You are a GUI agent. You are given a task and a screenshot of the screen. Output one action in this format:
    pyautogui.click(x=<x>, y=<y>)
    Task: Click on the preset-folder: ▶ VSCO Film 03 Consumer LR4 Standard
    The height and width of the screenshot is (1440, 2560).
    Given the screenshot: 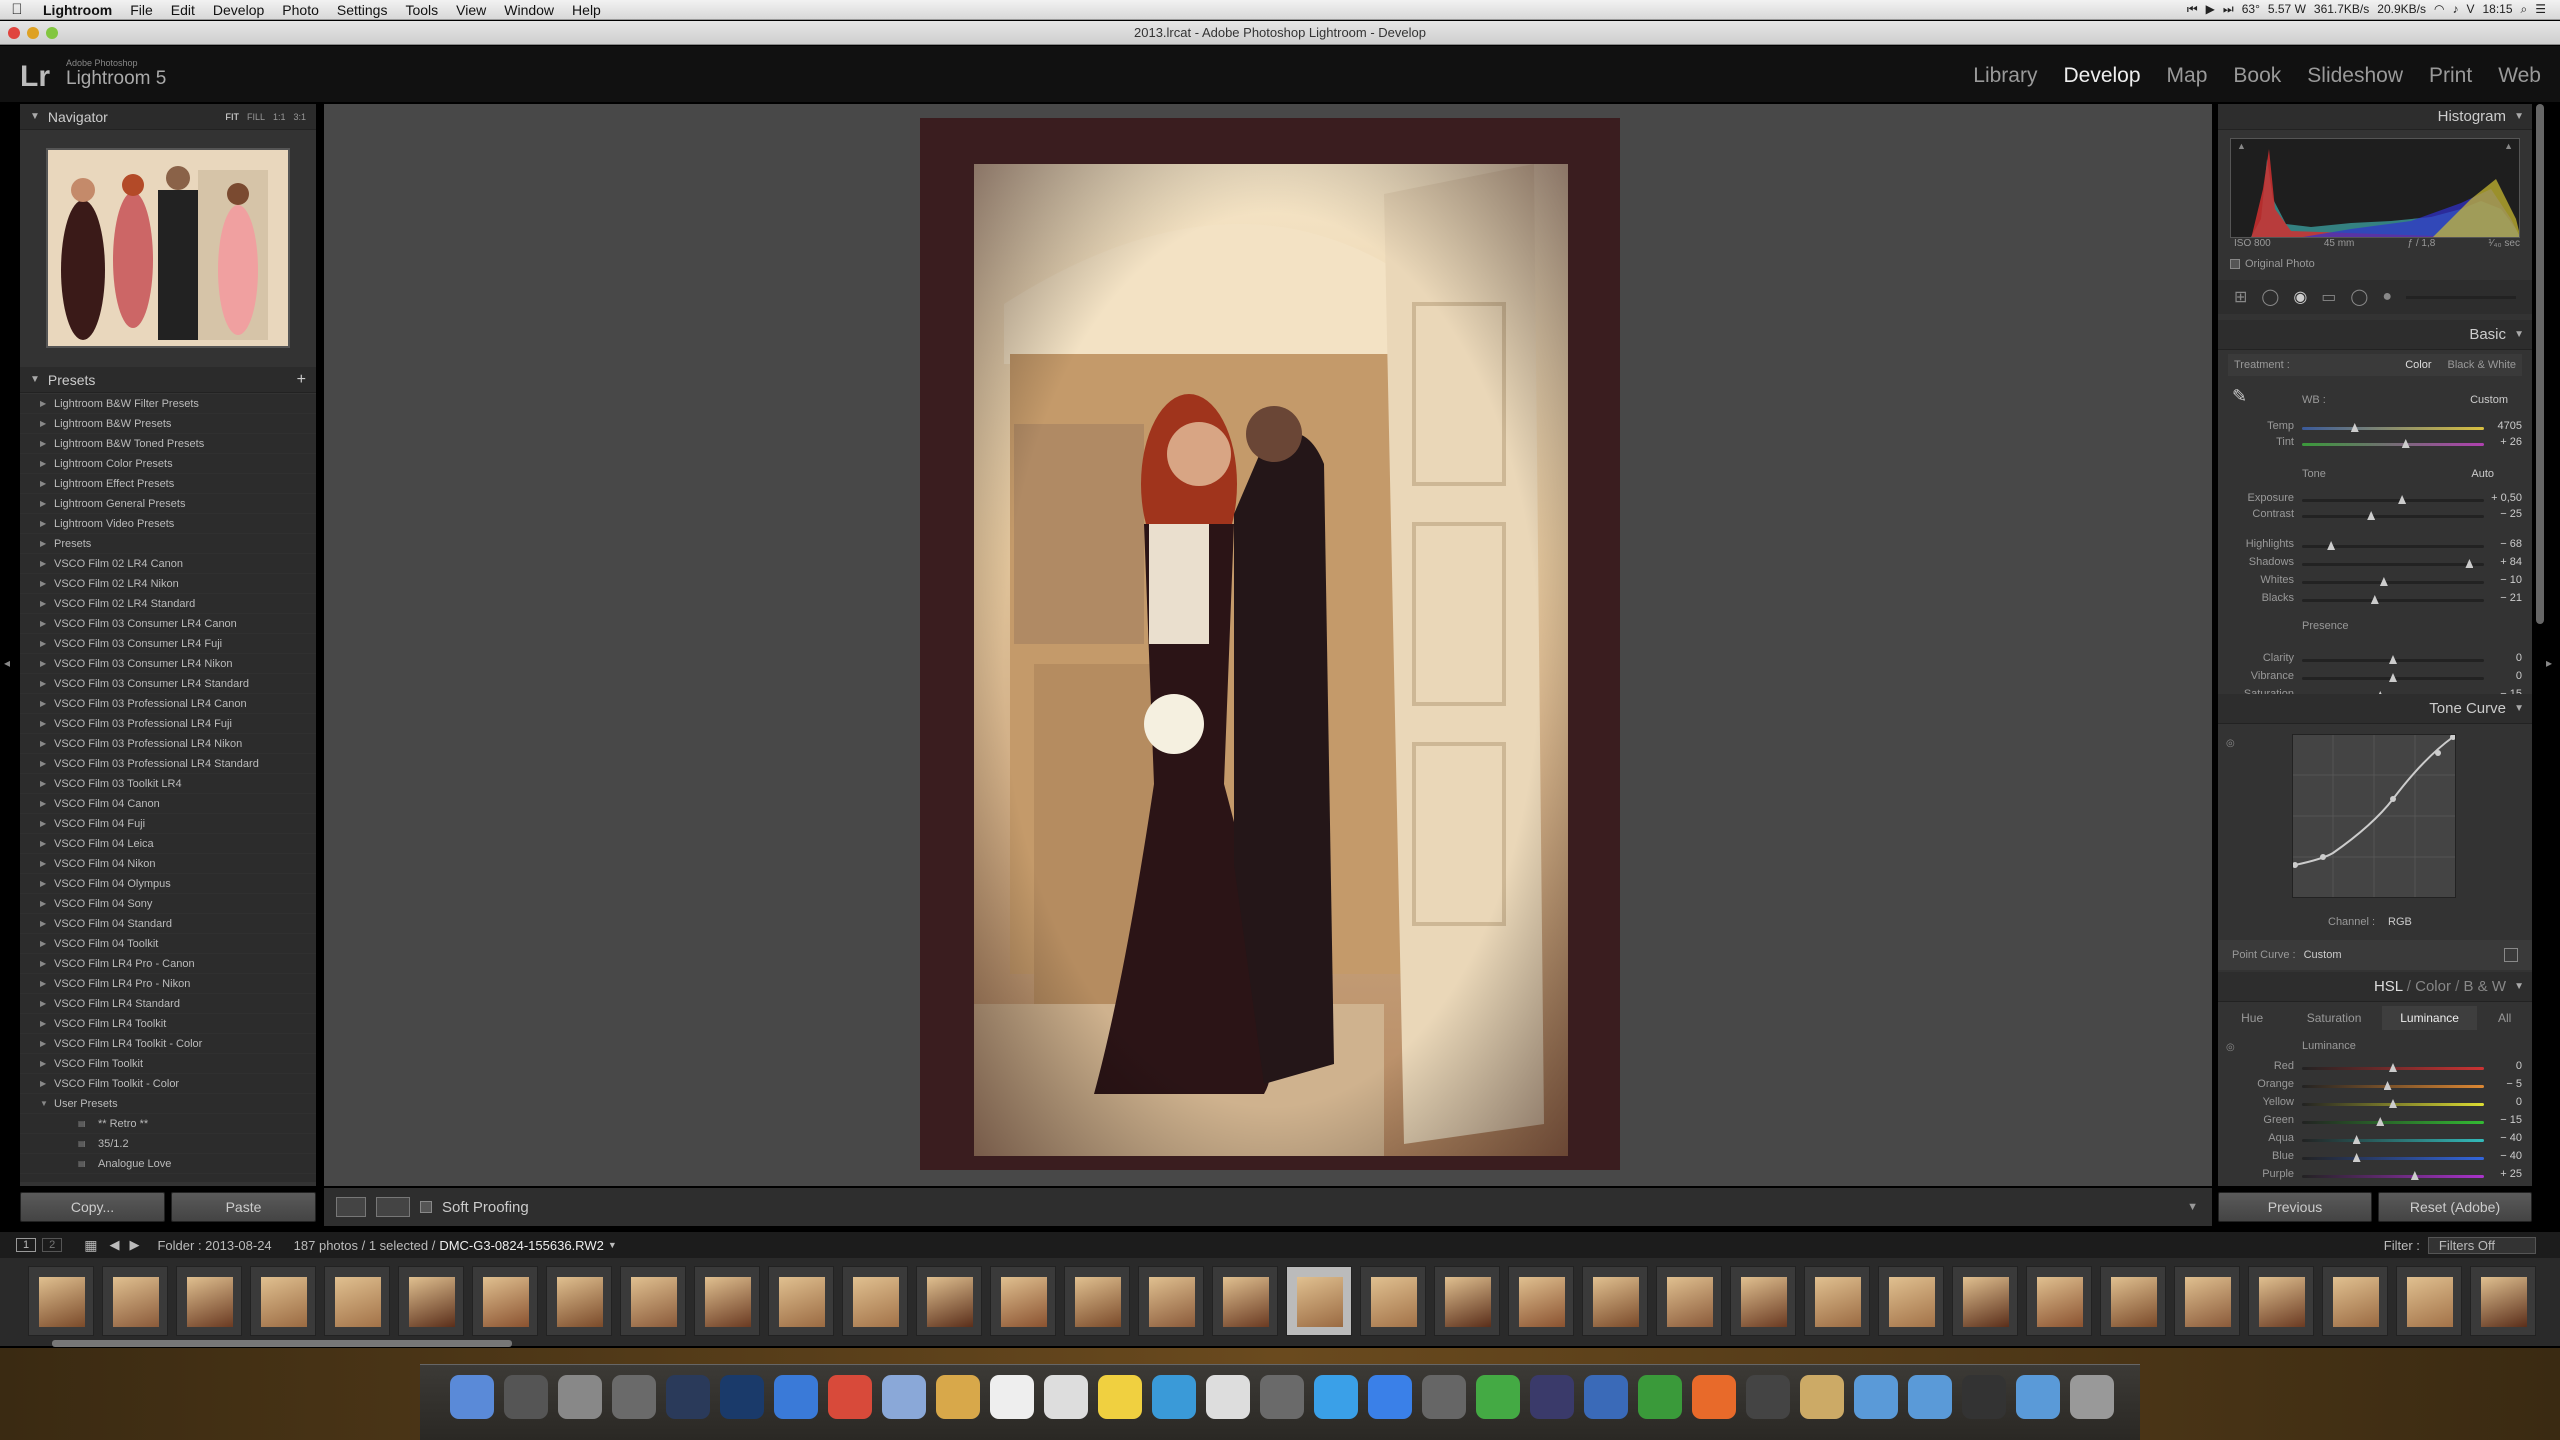 What is the action you would take?
    pyautogui.click(x=168, y=684)
    